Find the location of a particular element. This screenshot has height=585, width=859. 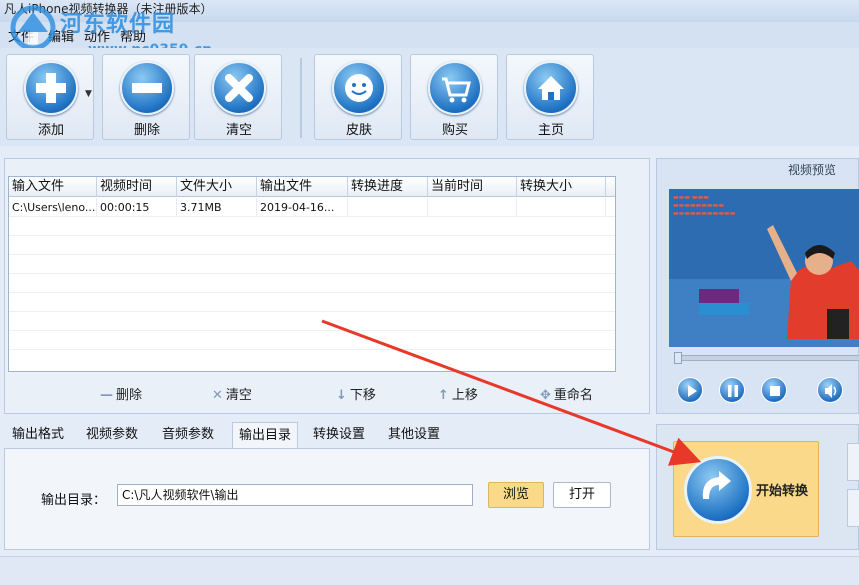

add-button: ▼ 添加 is located at coordinates (50, 97).